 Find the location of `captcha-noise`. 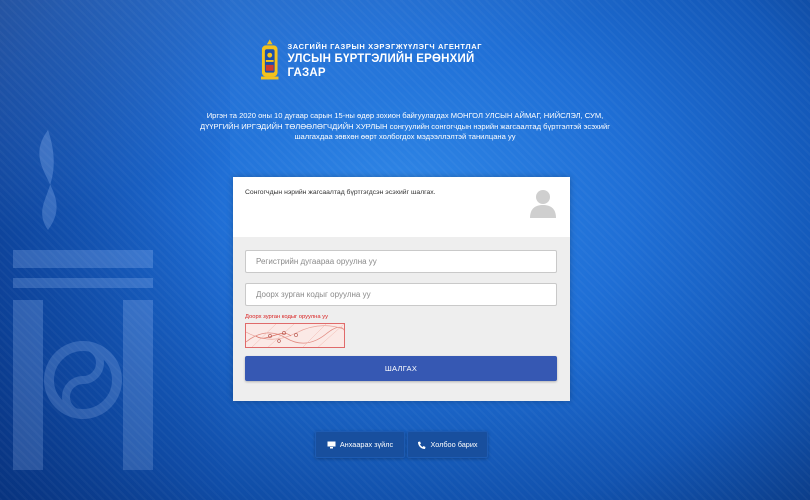

captcha-noise is located at coordinates (295, 335).